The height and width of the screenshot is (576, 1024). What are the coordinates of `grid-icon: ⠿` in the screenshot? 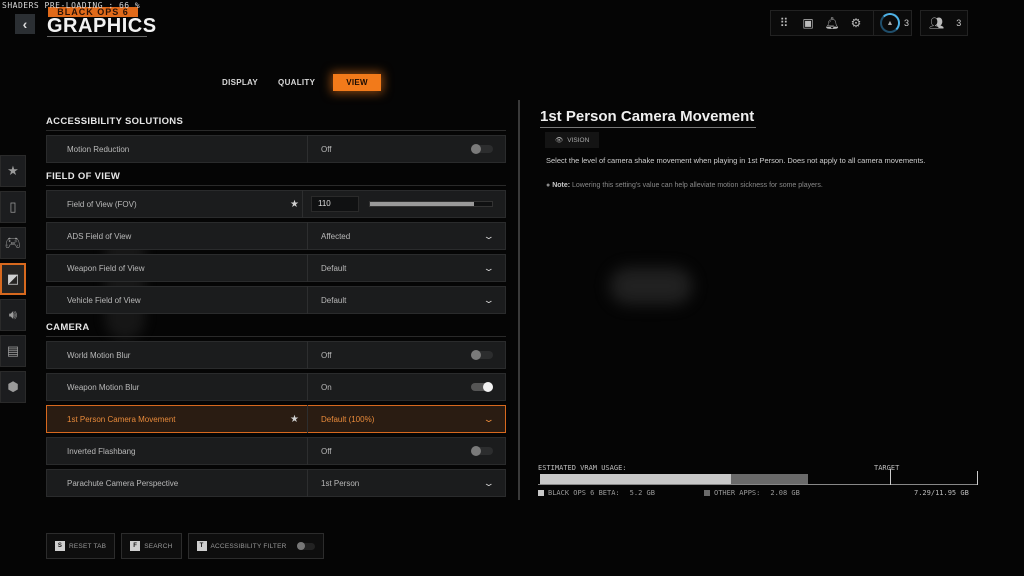 It's located at (784, 23).